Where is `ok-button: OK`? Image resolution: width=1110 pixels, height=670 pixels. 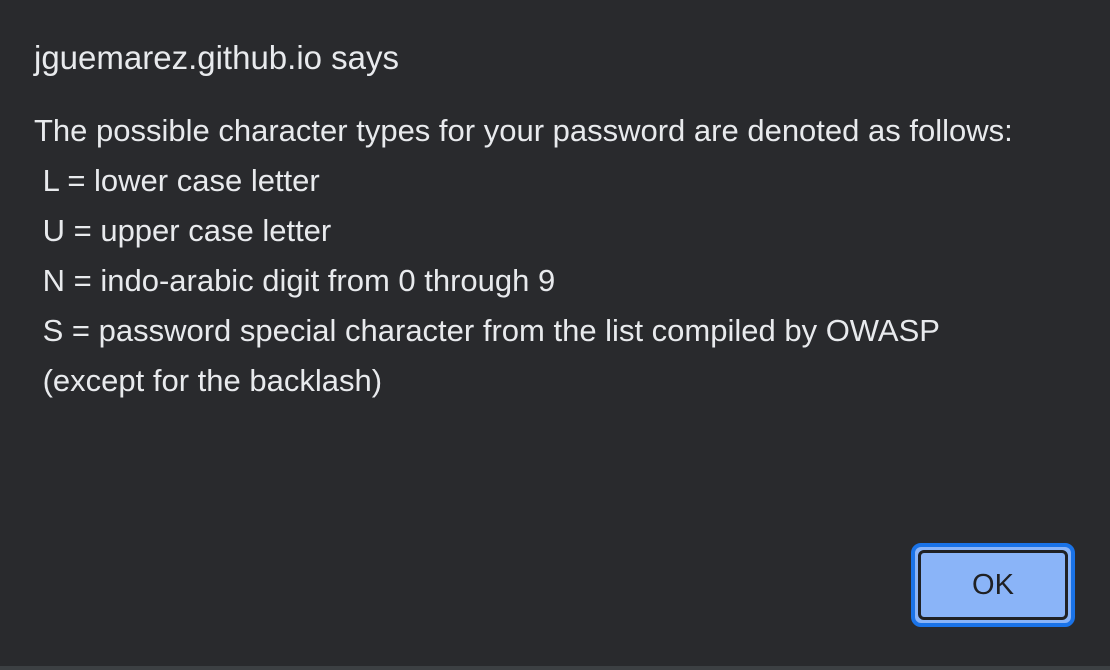
ok-button: OK is located at coordinates (993, 585).